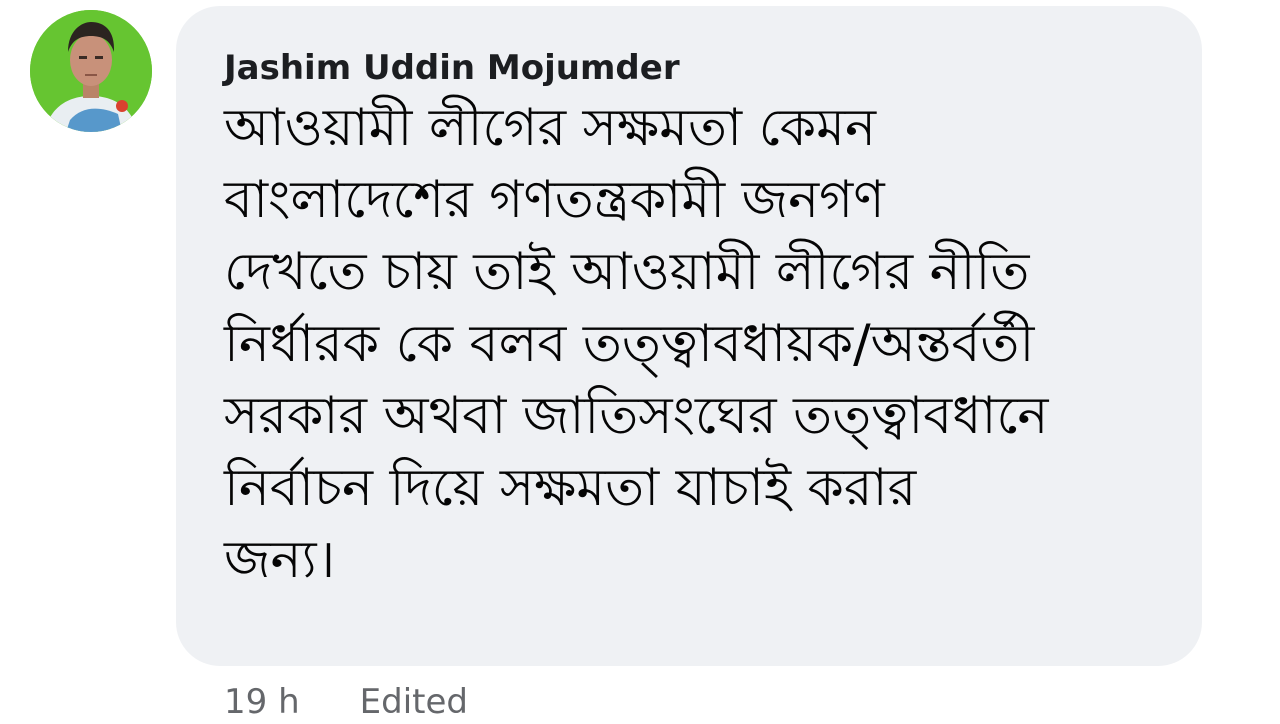 The image size is (1280, 724). What do you see at coordinates (693, 68) in the screenshot?
I see `comment-author-name: Jashim Uddin Mojumder` at bounding box center [693, 68].